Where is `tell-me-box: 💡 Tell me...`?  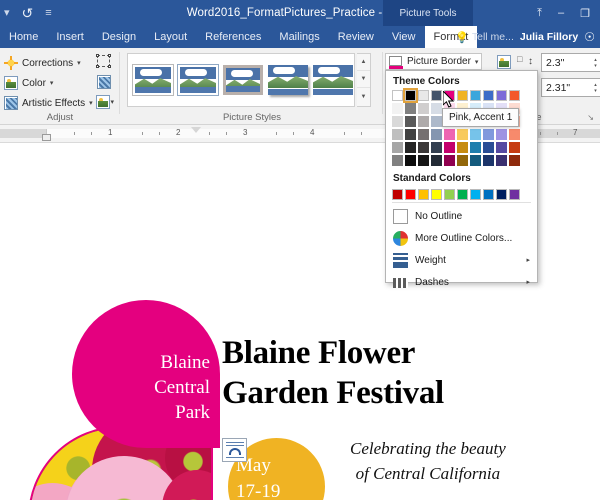
tell-me-box: 💡 Tell me... is located at coordinates (484, 37).